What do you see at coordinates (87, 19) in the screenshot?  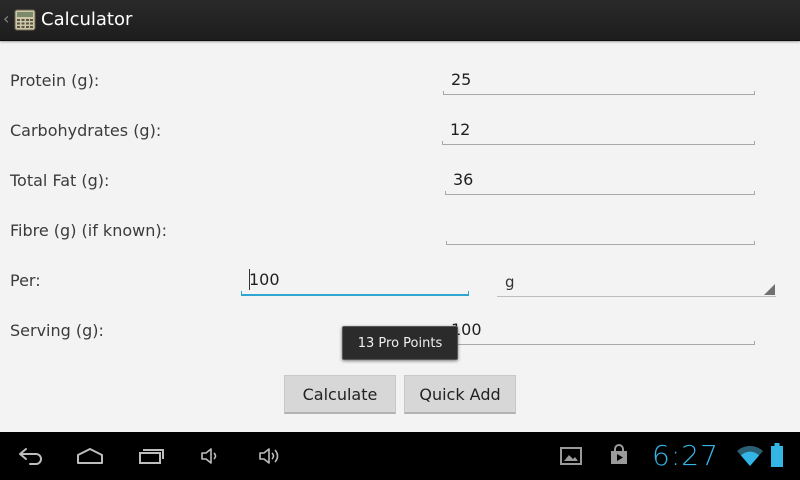 I see `app-title: Calculator` at bounding box center [87, 19].